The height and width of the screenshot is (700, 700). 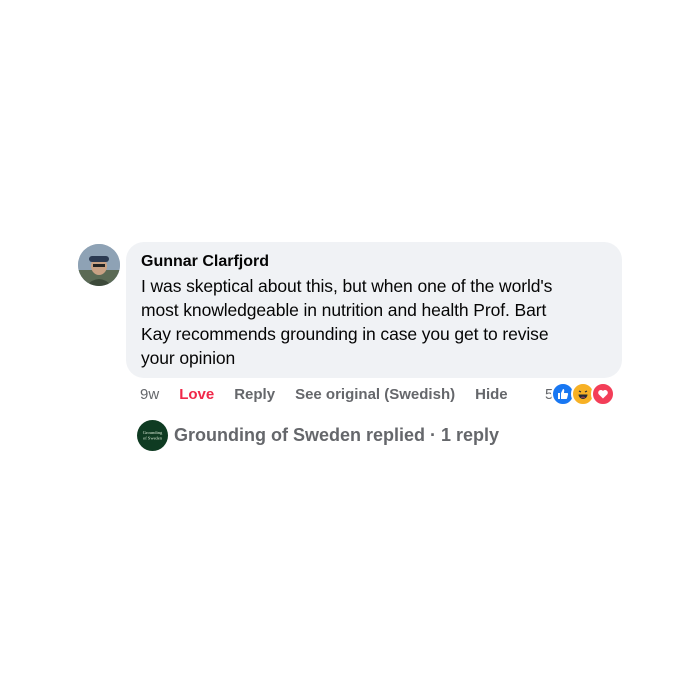 I want to click on hide-button: Hide, so click(x=491, y=394).